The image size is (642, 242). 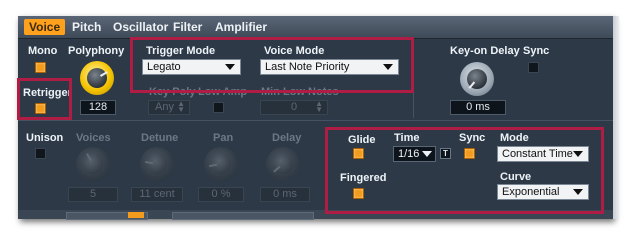 What do you see at coordinates (93, 138) in the screenshot?
I see `voices-label: Voices` at bounding box center [93, 138].